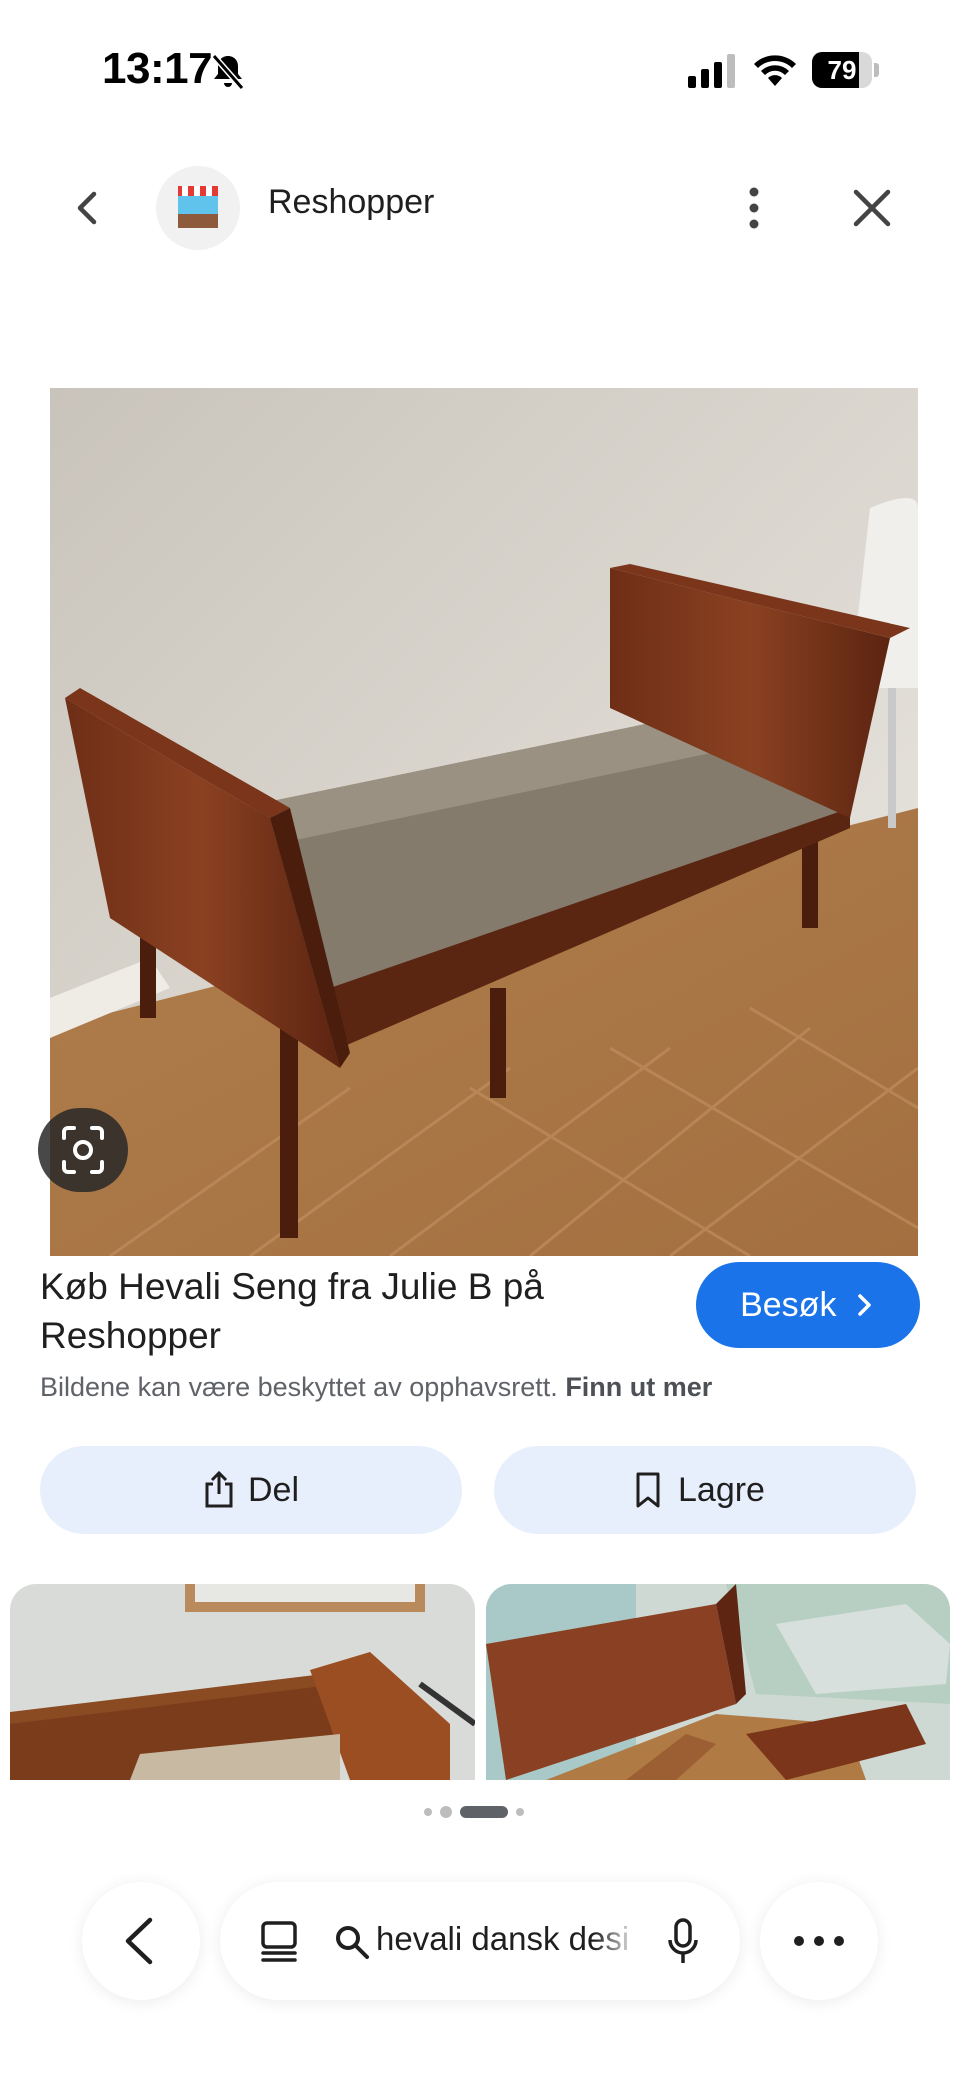  I want to click on result-title: Køb Hevali Seng fra Julie B på Reshopper, so click(350, 1311).